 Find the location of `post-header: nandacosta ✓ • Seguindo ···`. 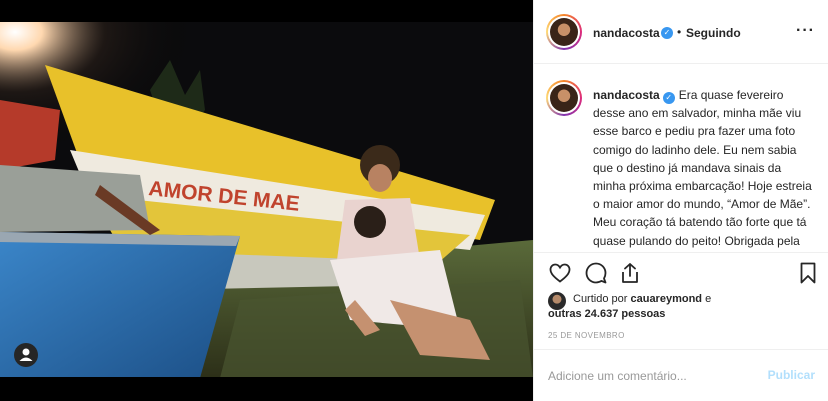

post-header: nandacosta ✓ • Seguindo ··· is located at coordinates (681, 32).